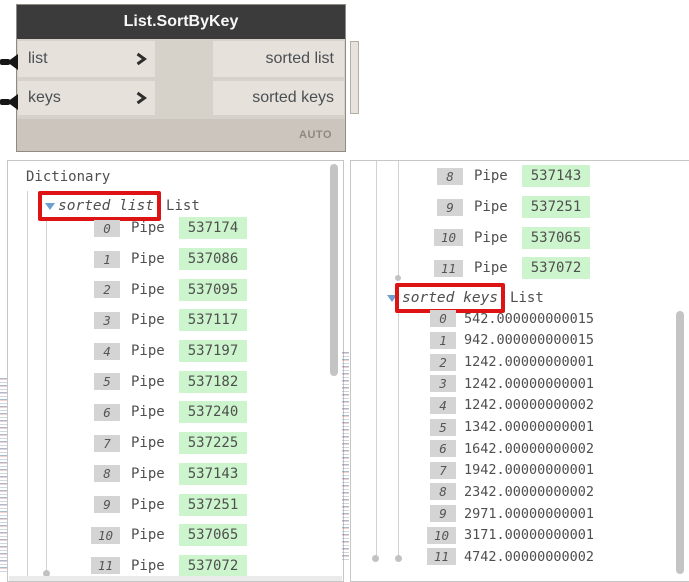  Describe the element at coordinates (520, 557) in the screenshot. I see `key-item: 11 4742.00000000002` at that location.